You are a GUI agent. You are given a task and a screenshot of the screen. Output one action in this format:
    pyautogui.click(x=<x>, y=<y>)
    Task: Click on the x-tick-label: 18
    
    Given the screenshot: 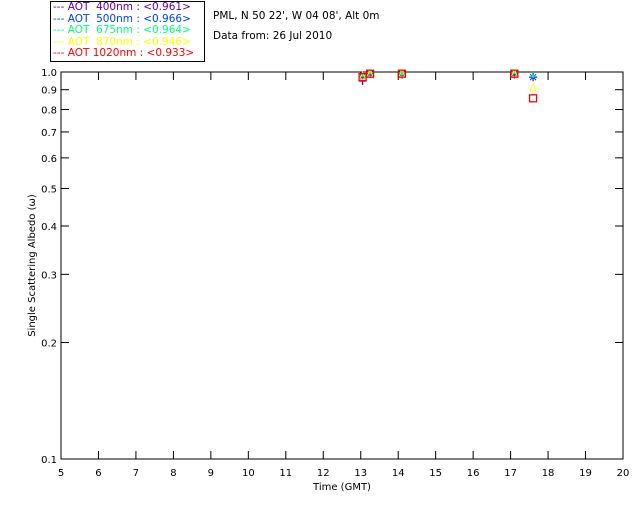 What is the action you would take?
    pyautogui.click(x=548, y=473)
    